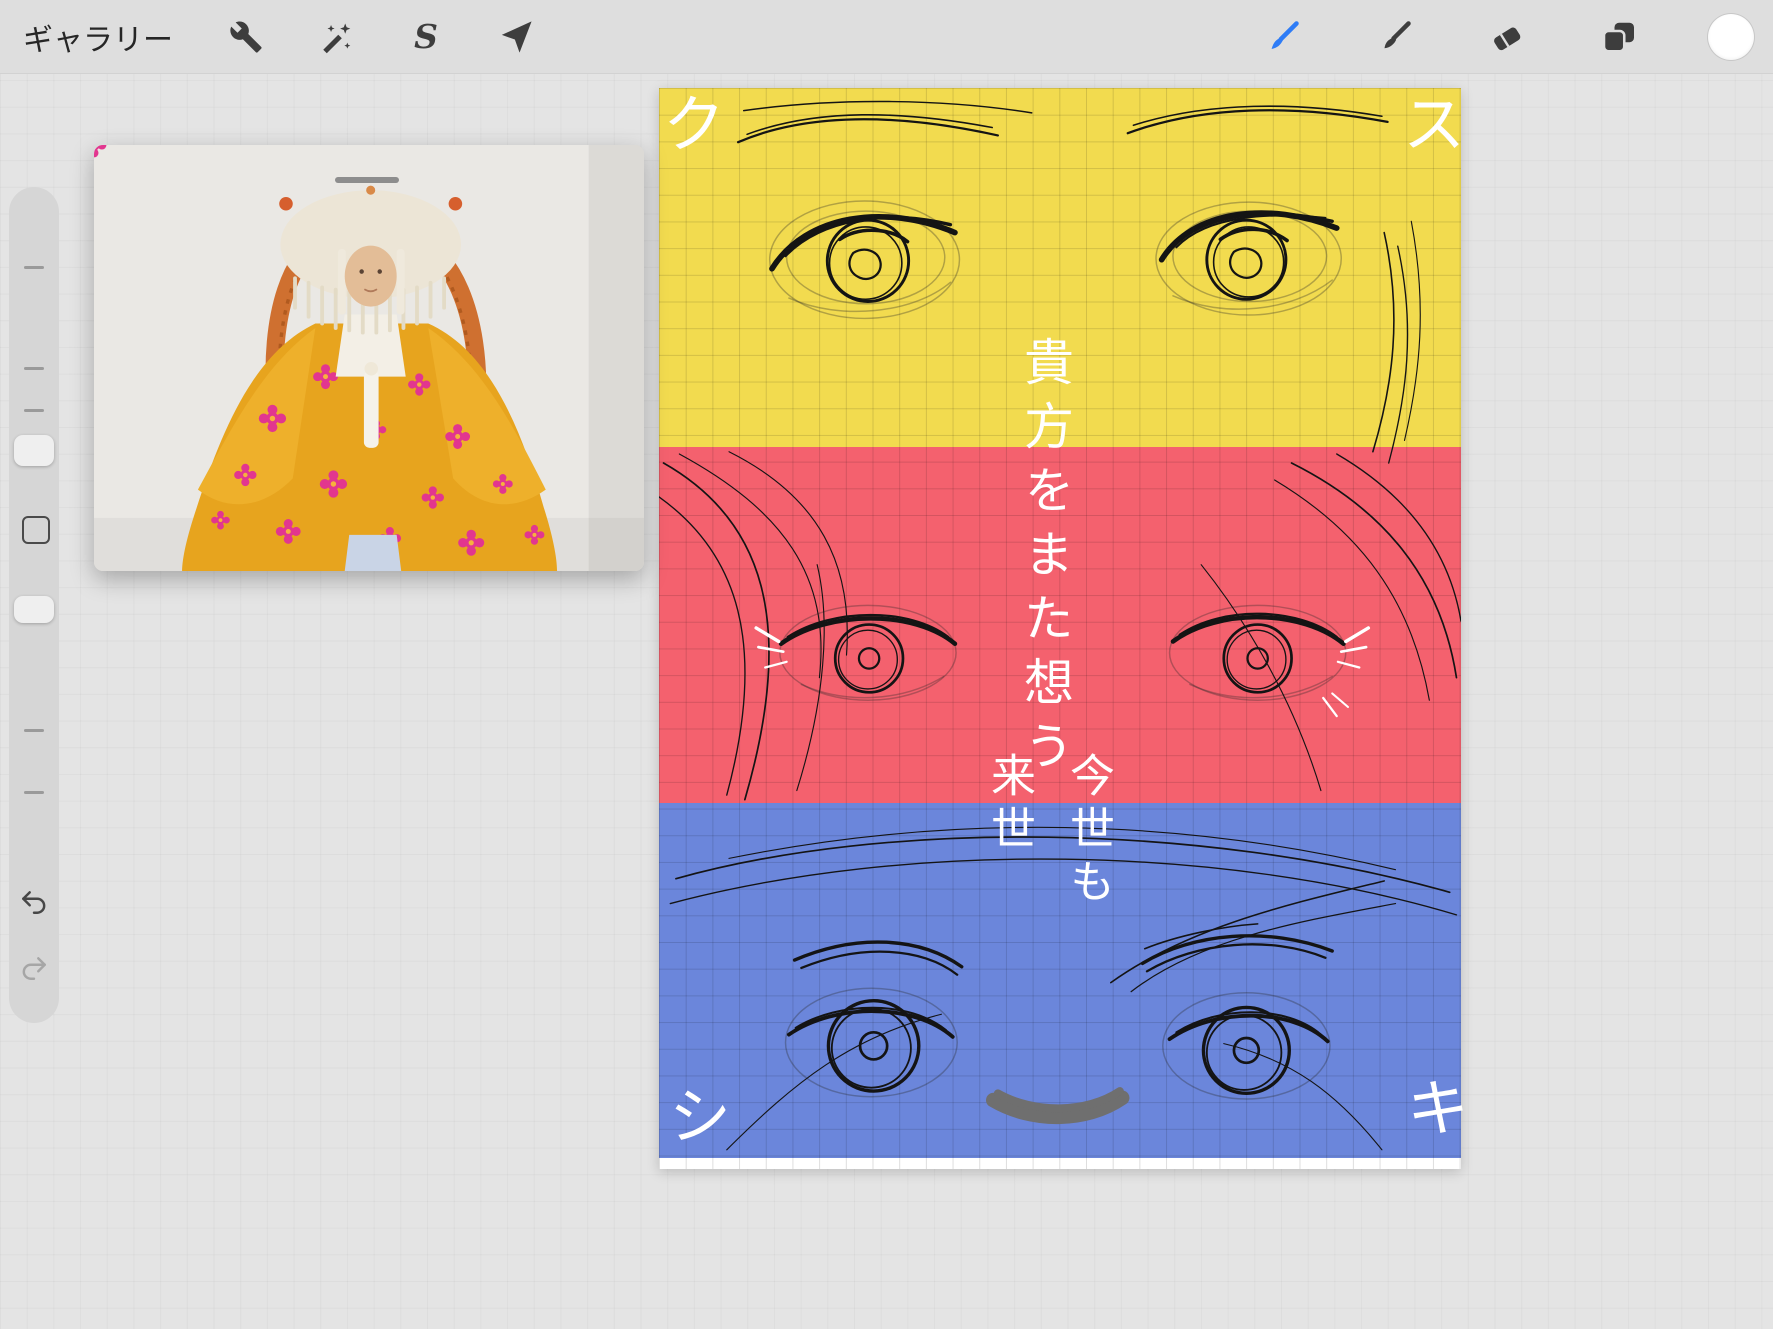 This screenshot has width=1773, height=1329. What do you see at coordinates (1060, 267) in the screenshot?
I see `canvas-band-yellow` at bounding box center [1060, 267].